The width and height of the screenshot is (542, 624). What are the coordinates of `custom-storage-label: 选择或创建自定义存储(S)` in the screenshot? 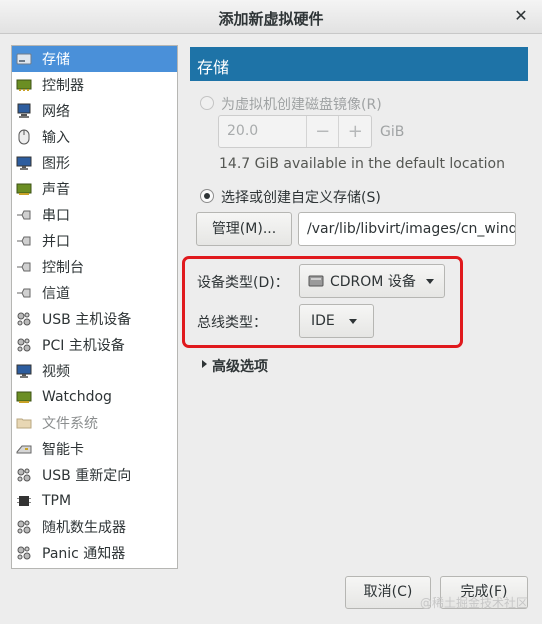 It's located at (301, 198).